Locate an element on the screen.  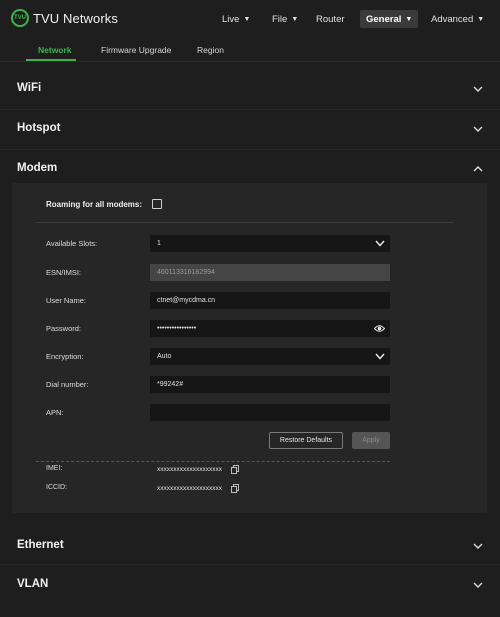
nav-live-label: Live is located at coordinates (231, 19).